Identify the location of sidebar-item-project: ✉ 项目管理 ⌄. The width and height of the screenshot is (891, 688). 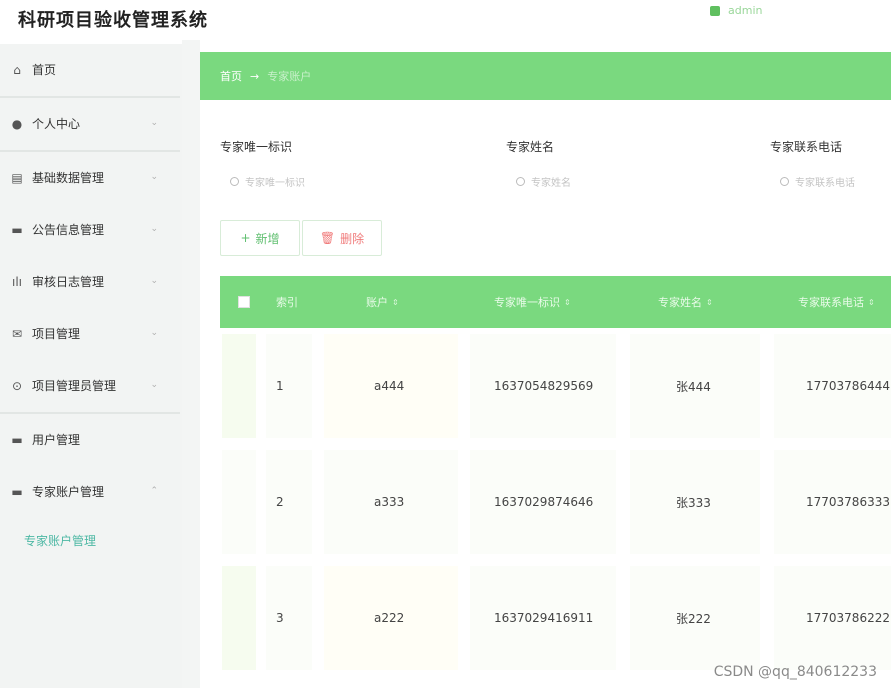
(91, 334).